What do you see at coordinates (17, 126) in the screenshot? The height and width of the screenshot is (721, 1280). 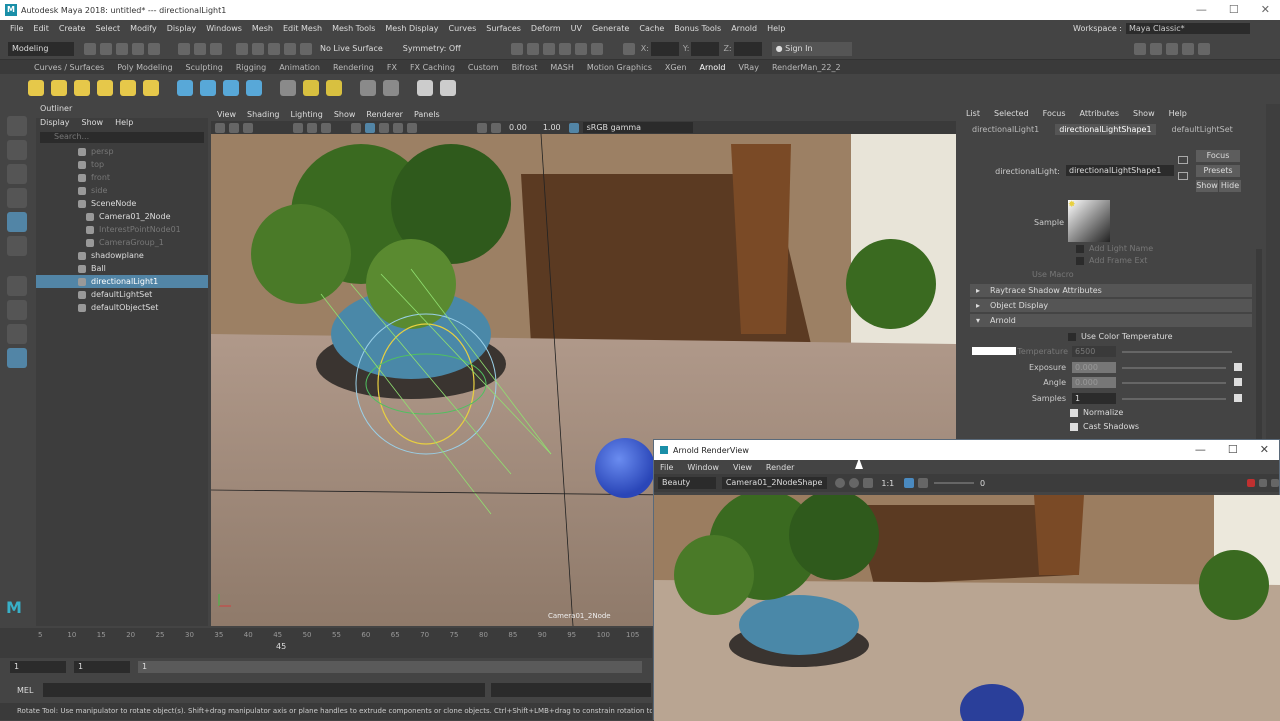 I see `select-tool-icon` at bounding box center [17, 126].